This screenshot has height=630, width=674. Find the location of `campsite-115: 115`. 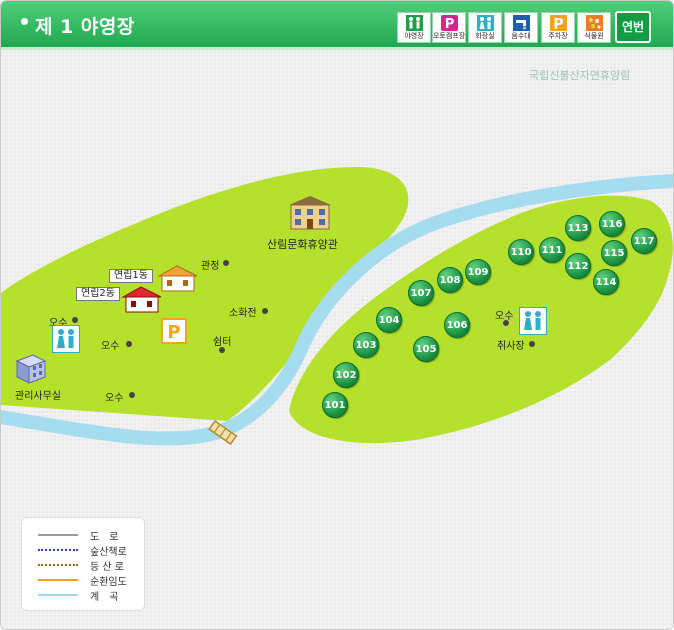

campsite-115: 115 is located at coordinates (614, 253).